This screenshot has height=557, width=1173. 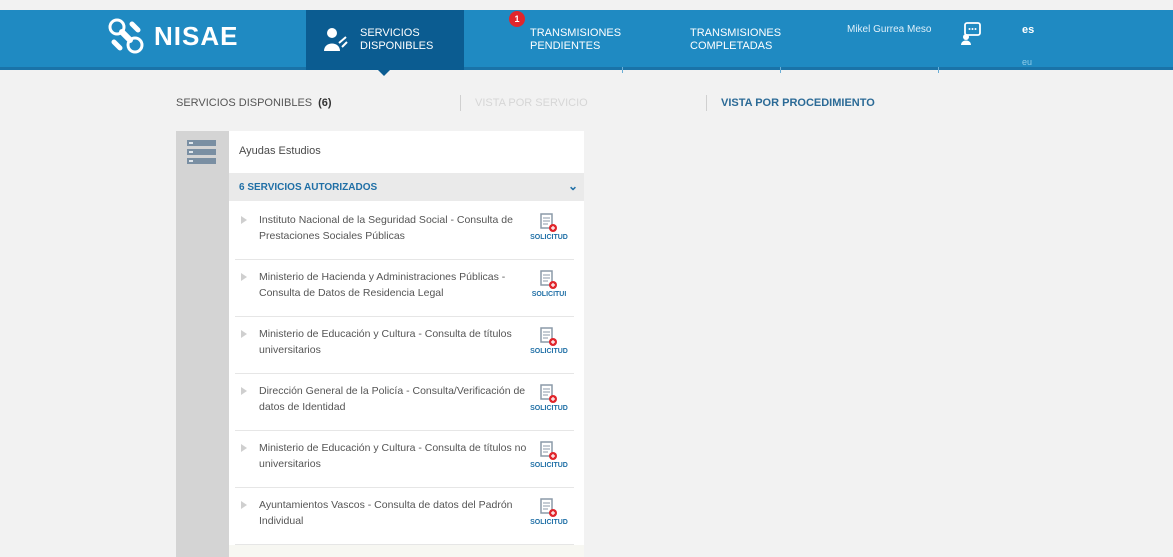 What do you see at coordinates (336, 39) in the screenshot?
I see `user-services-icon` at bounding box center [336, 39].